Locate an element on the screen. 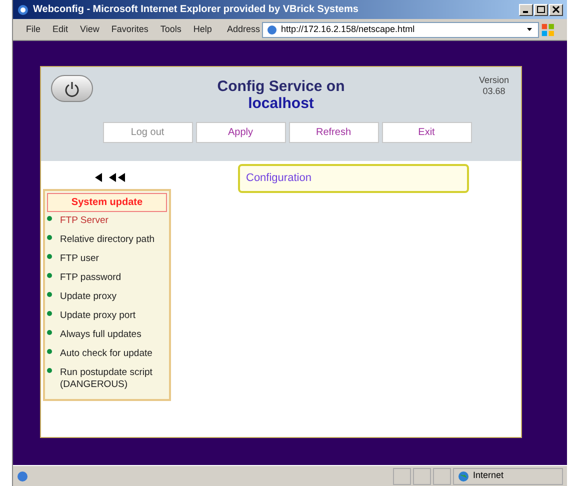  menu-item: Edit is located at coordinates (61, 29).